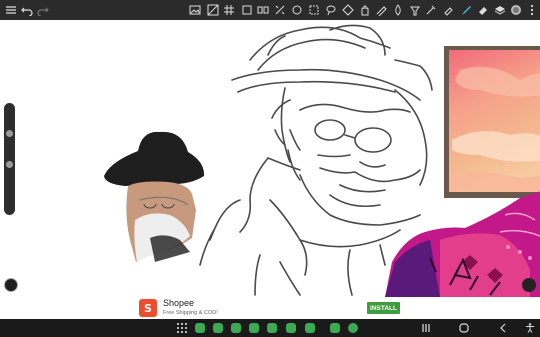 Image resolution: width=540 pixels, height=337 pixels. What do you see at coordinates (314, 10) in the screenshot?
I see `move-icon` at bounding box center [314, 10].